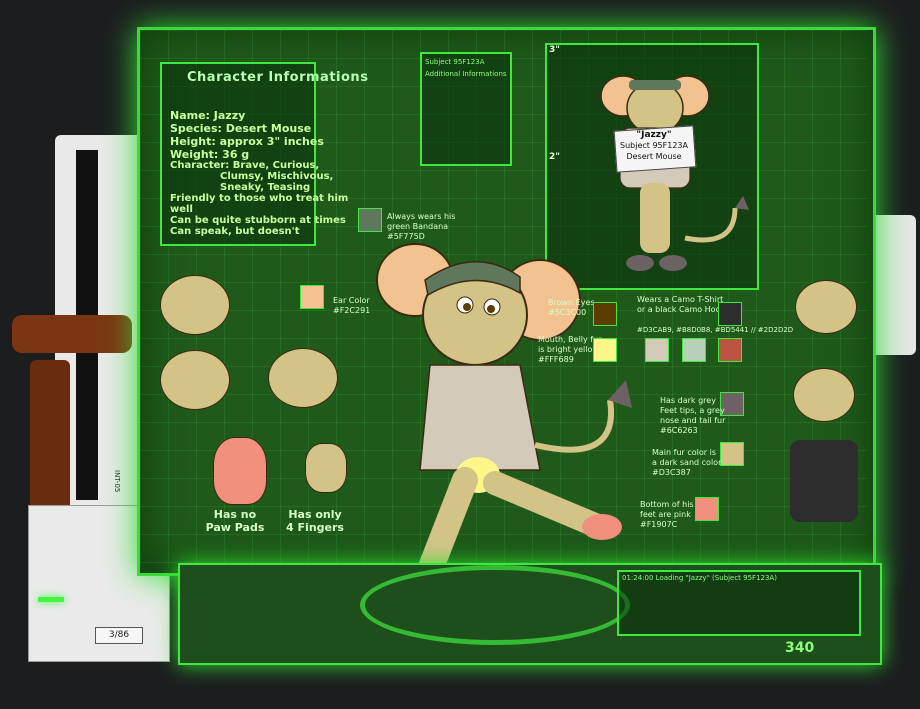 The height and width of the screenshot is (709, 920). Describe the element at coordinates (312, 297) in the screenshot. I see `ear-swatch` at that location.